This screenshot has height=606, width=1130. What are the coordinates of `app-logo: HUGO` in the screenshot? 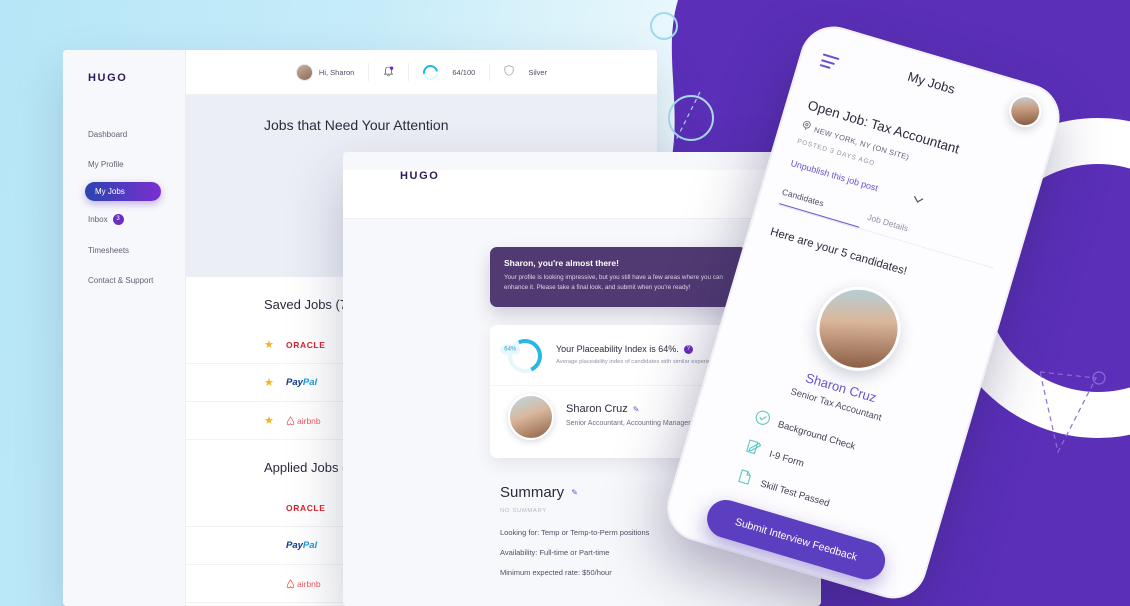 It's located at (108, 78).